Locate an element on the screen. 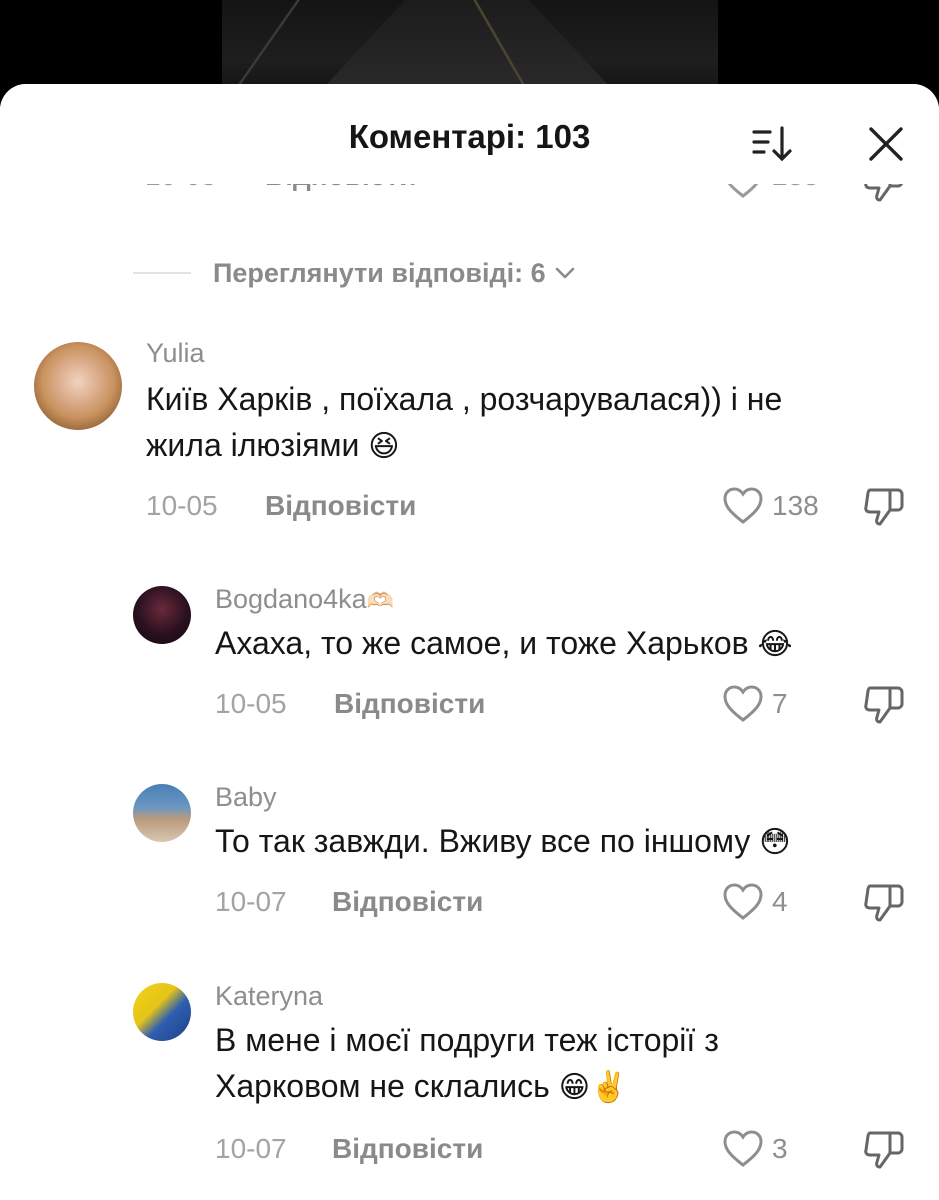 The height and width of the screenshot is (1200, 939). view-replies-label: Переглянути відповіді: 6 is located at coordinates (379, 272).